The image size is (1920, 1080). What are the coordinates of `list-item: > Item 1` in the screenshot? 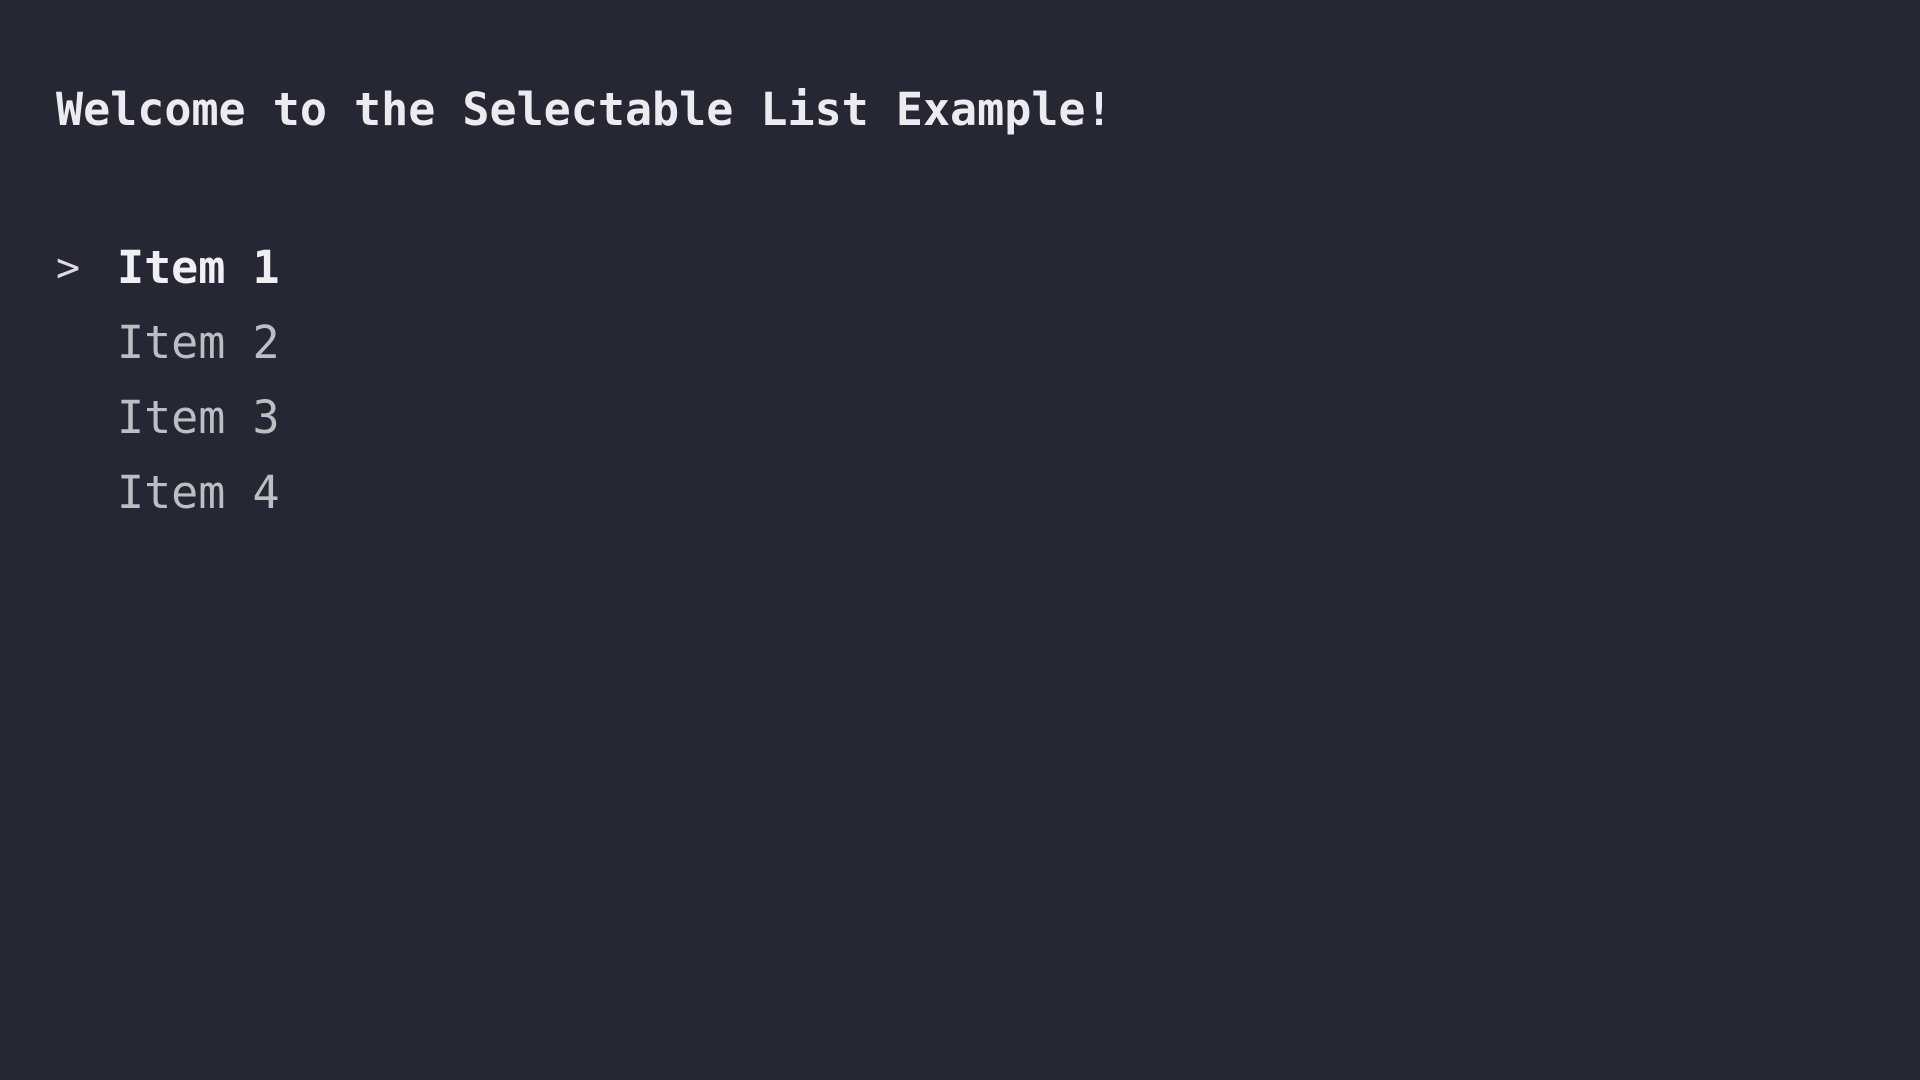 It's located at (988, 267).